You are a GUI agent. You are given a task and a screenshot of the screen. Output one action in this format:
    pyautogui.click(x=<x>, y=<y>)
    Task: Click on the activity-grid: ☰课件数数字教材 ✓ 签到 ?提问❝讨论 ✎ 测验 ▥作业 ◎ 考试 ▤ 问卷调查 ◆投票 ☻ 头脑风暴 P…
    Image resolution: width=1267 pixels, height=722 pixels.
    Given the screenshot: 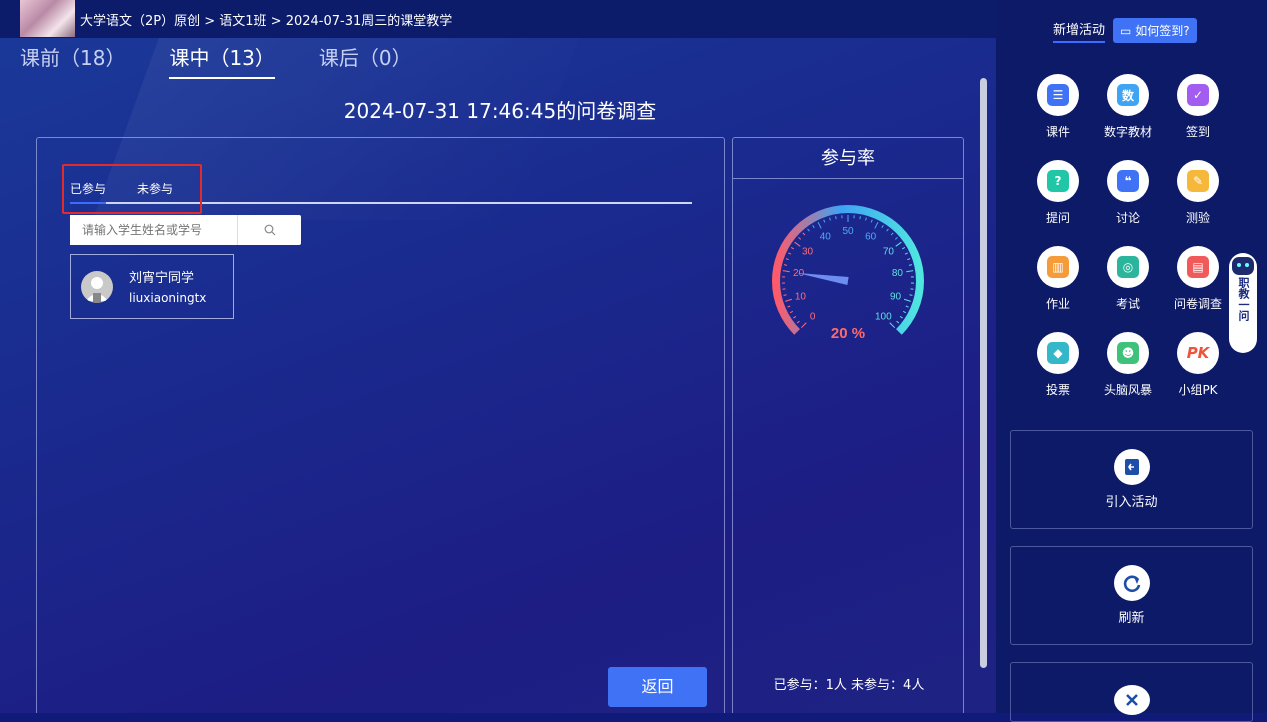 What is the action you would take?
    pyautogui.click(x=1128, y=236)
    